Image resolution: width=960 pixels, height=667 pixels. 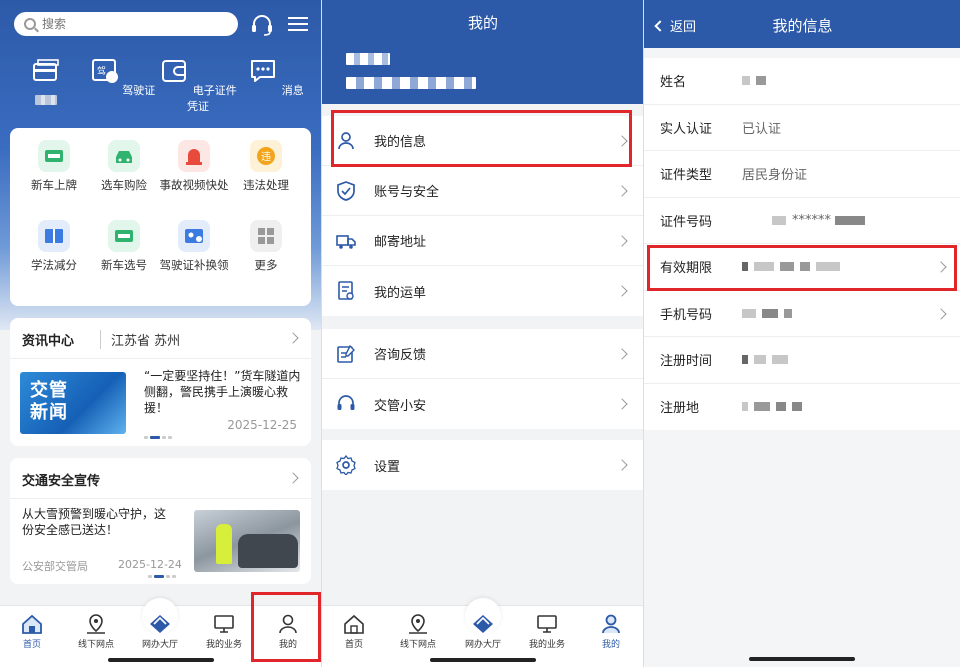 I want to click on car-icon, so click(x=124, y=156).